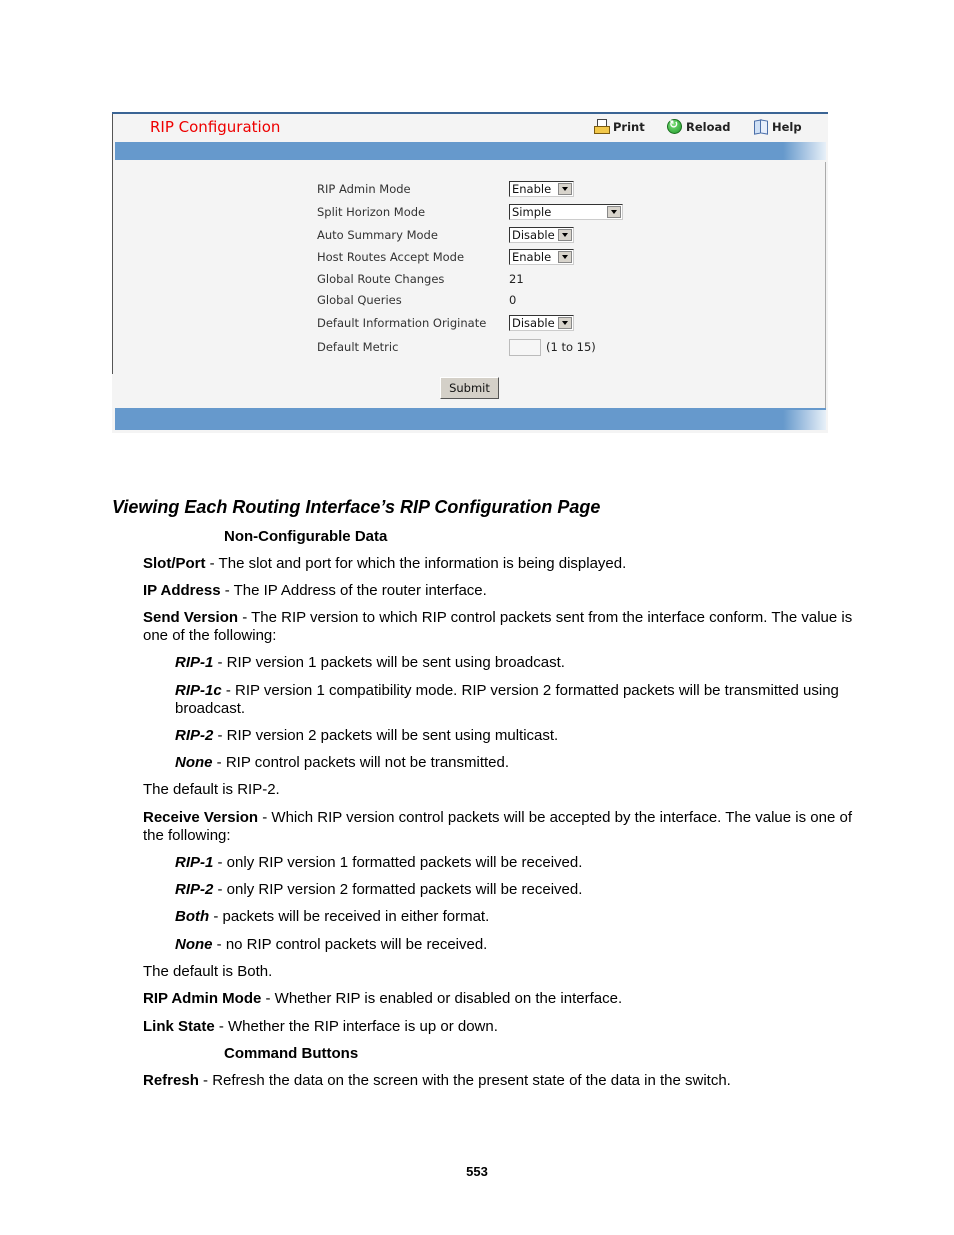  What do you see at coordinates (358, 347) in the screenshot?
I see `default-metric-label: Default Metric` at bounding box center [358, 347].